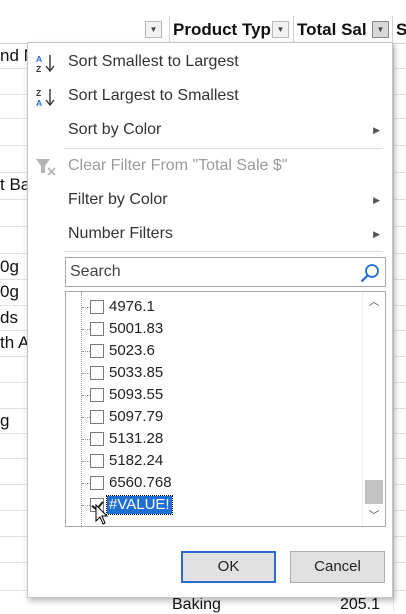 Image resolution: width=406 pixels, height=614 pixels. Describe the element at coordinates (153, 61) in the screenshot. I see `menu-label: Sort Smallest to Largest` at that location.